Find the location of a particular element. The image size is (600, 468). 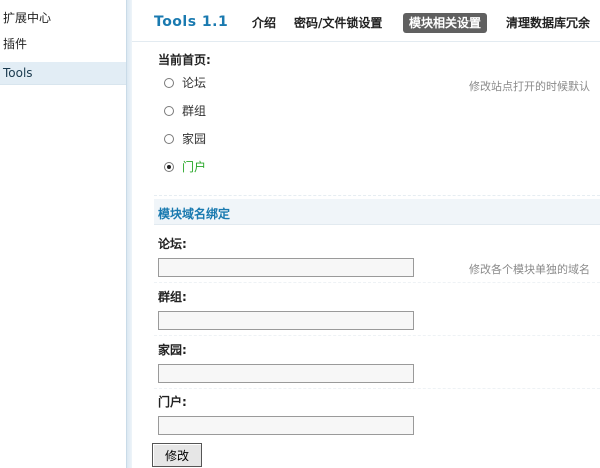

domain-binding-hint: 修改各个模块单独的域名 is located at coordinates (529, 269).